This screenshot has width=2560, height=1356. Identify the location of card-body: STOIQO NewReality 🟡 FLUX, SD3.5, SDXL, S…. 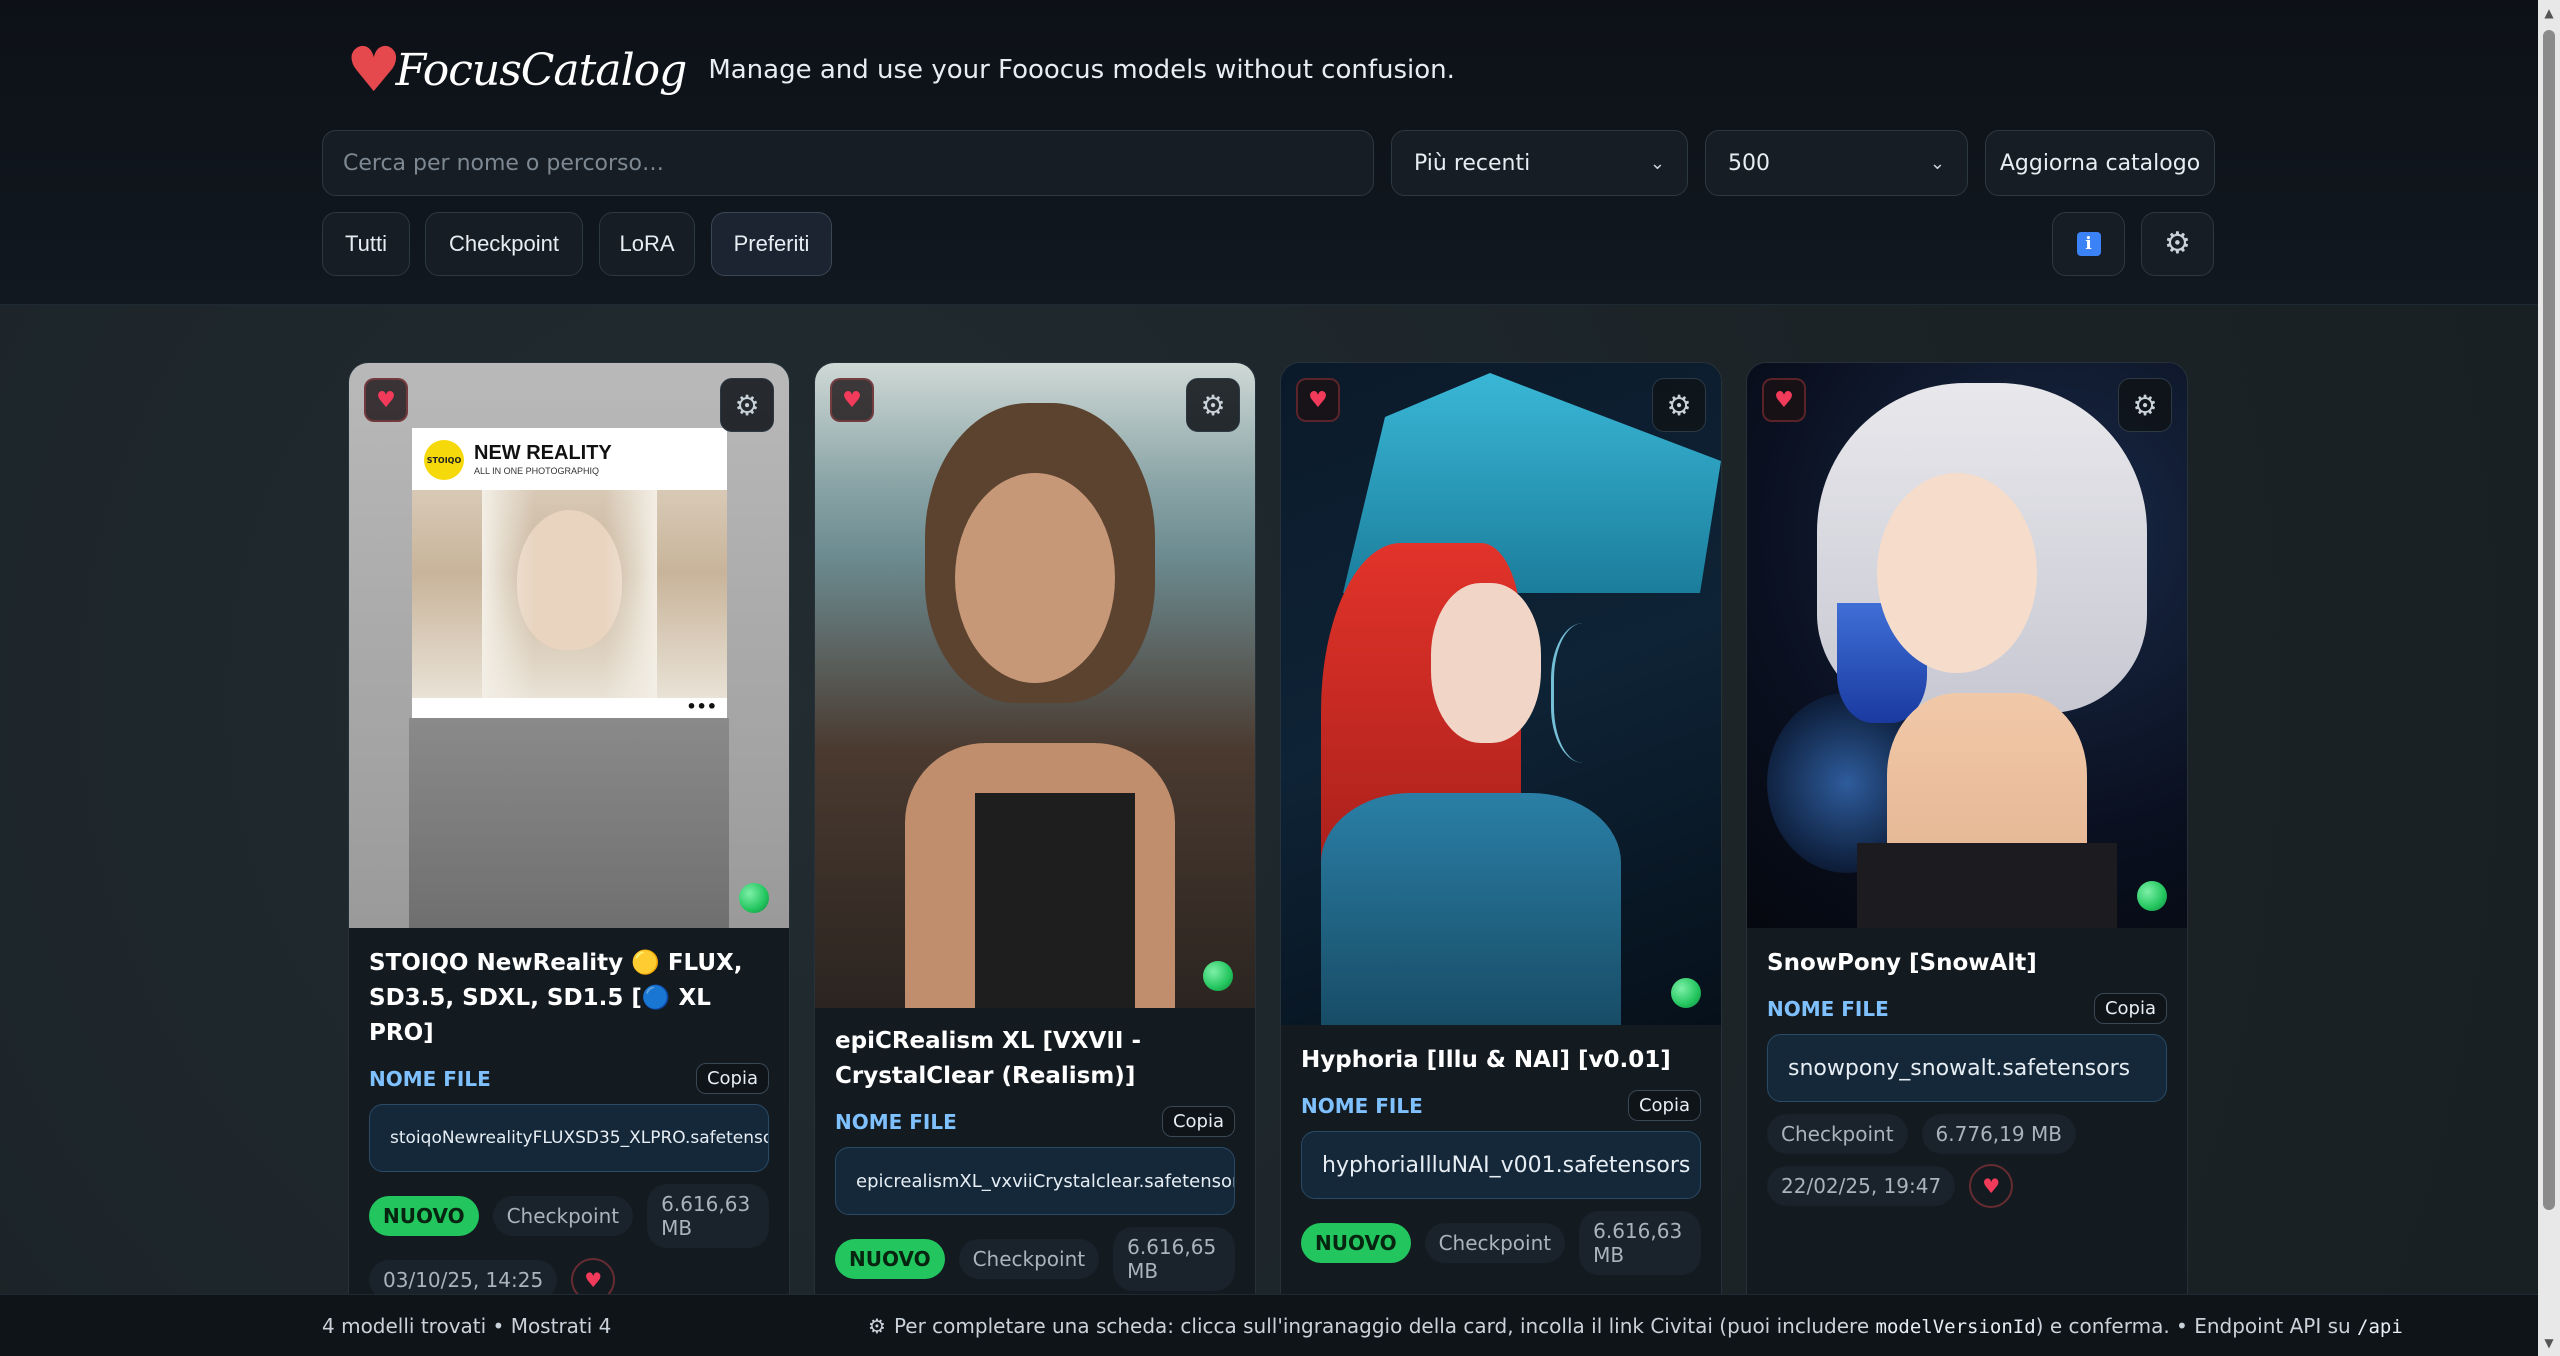
(569, 1120).